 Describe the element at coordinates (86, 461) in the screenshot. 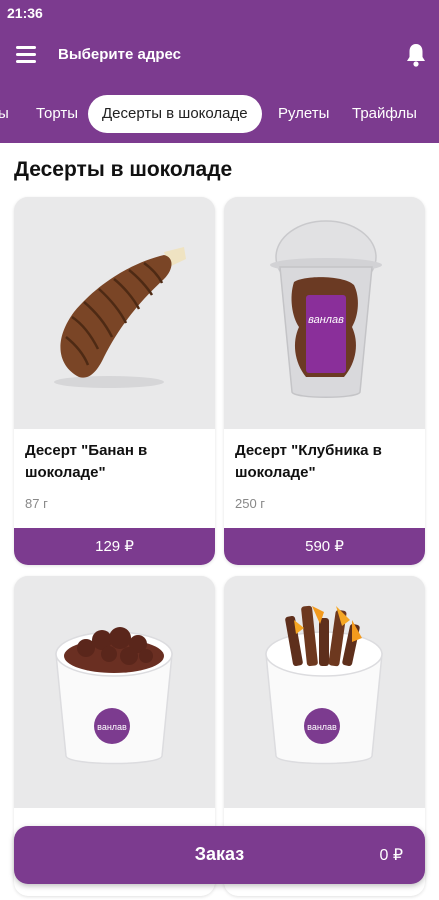

I see `product-title: Десерт "Банан в шоколаде"` at that location.